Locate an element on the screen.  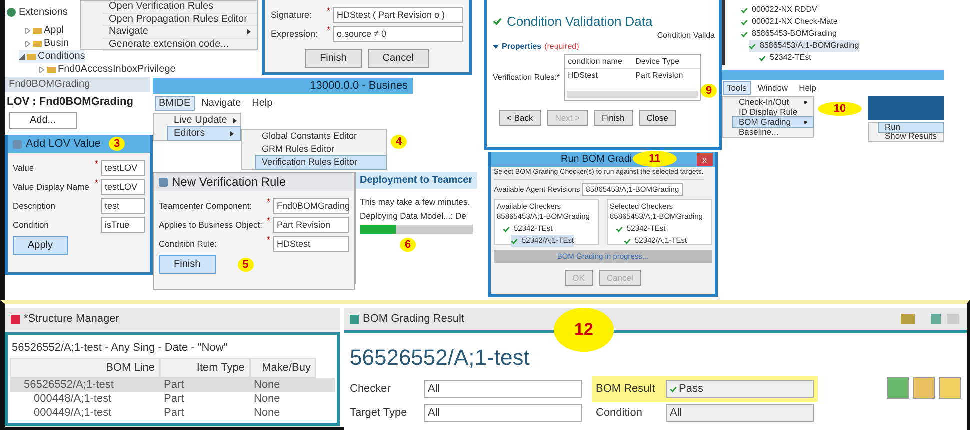
result-title: 56526552/A;1-test is located at coordinates (440, 358).